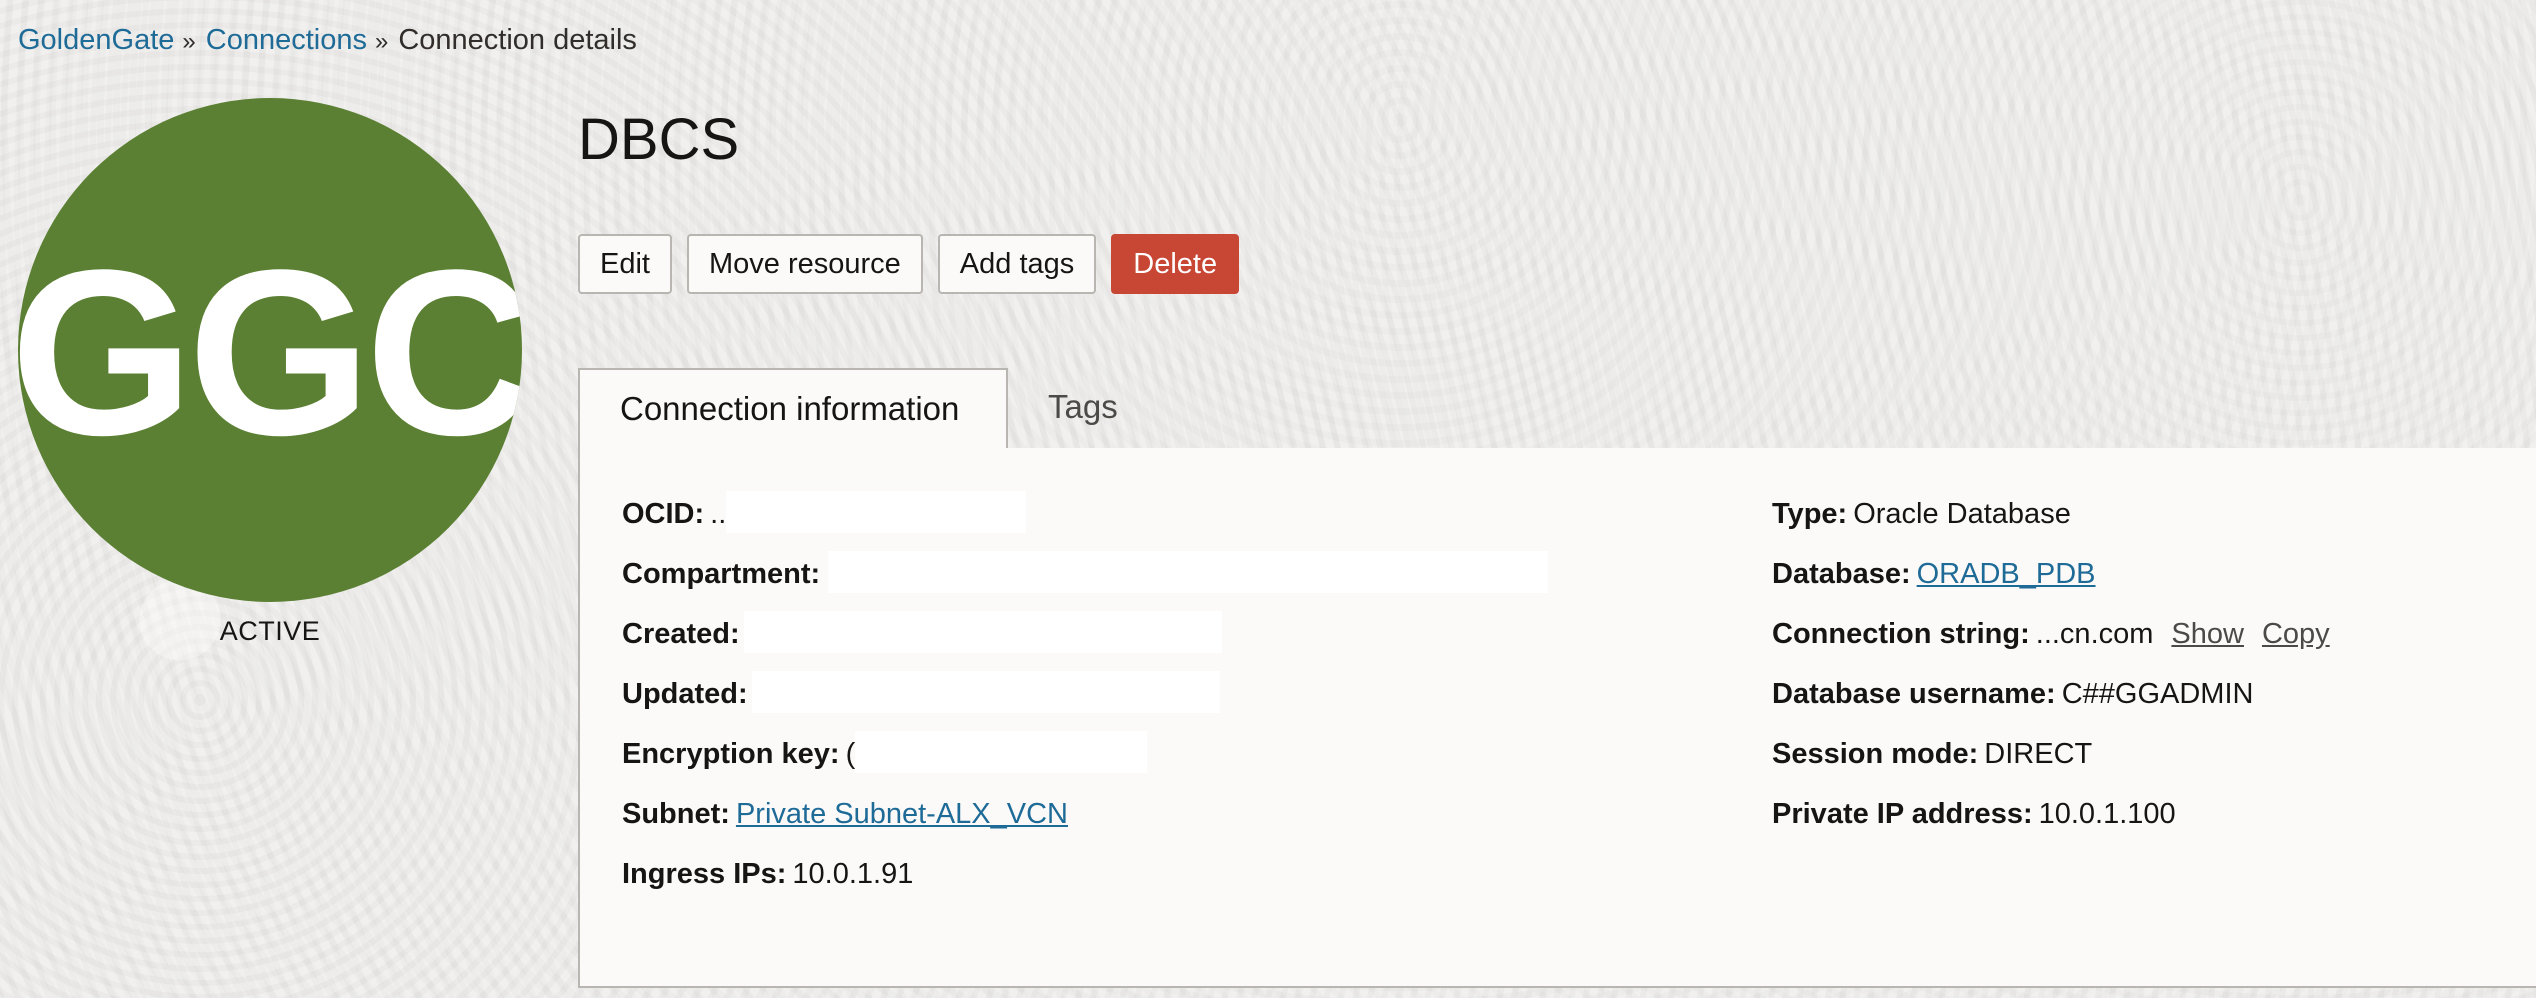  I want to click on field-connection-string: Connection string: ...cn.com Show Copy, so click(2051, 644).